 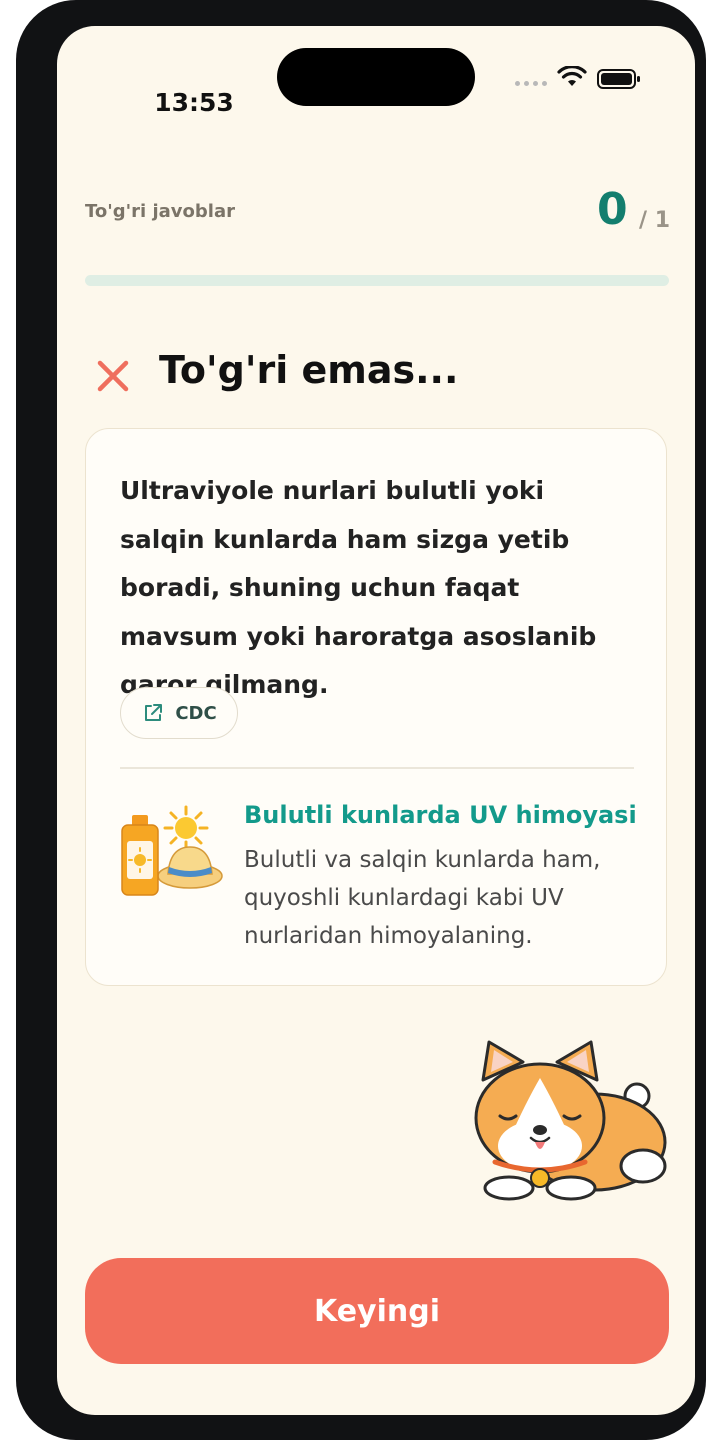 I want to click on next-button-label: Keyingi, so click(x=377, y=1311).